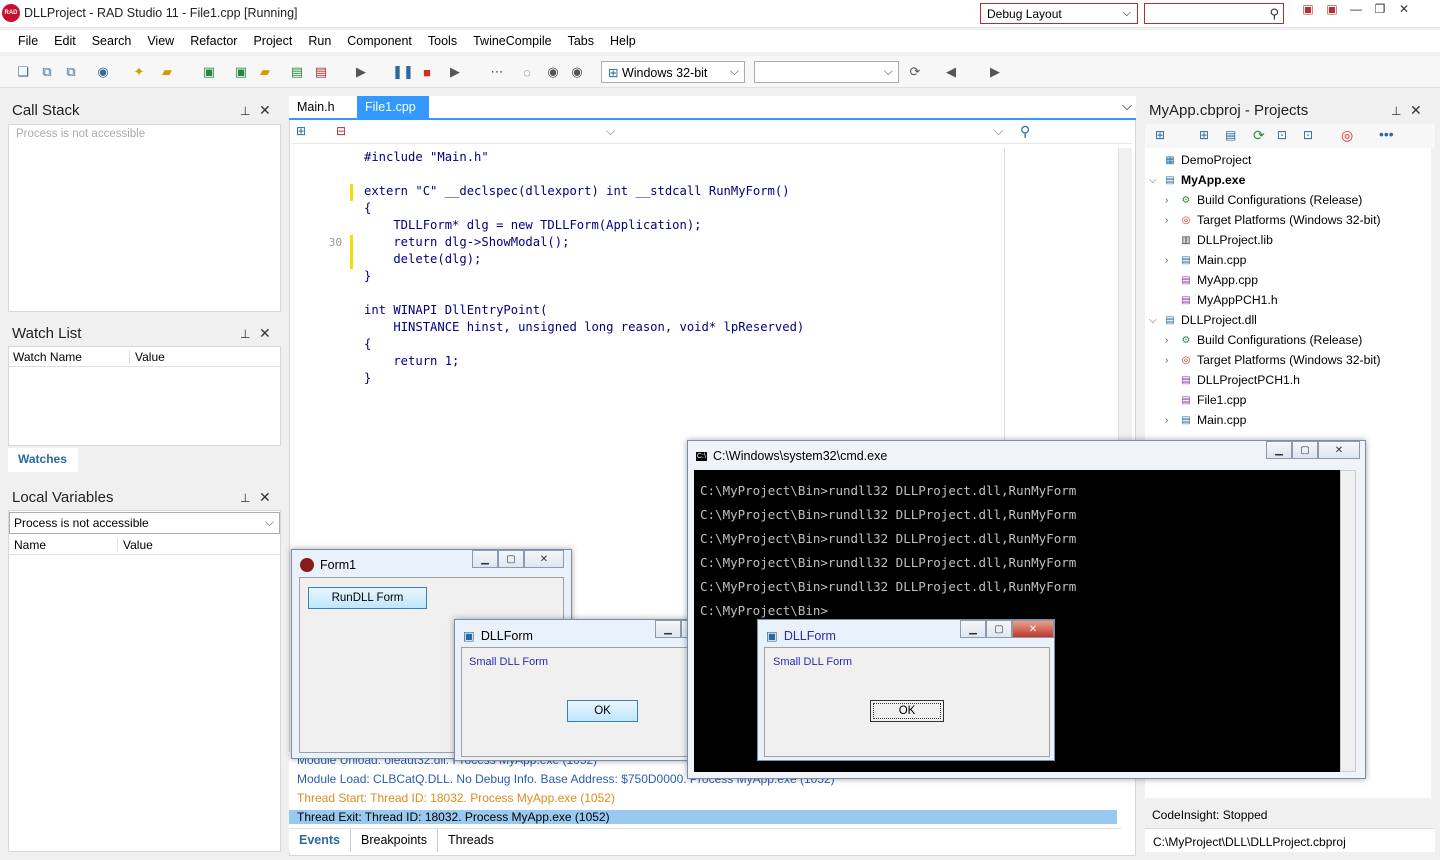 The image size is (1440, 860). Describe the element at coordinates (1127, 106) in the screenshot. I see `tabs-dropdown-icon: ⌵` at that location.